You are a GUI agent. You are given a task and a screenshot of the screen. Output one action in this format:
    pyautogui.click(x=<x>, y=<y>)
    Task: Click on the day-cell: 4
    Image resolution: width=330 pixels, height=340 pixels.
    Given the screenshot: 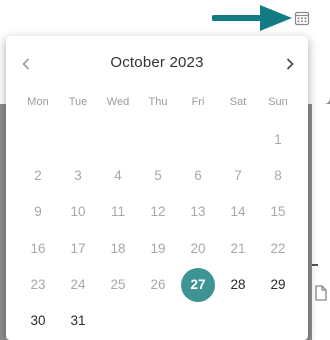 What is the action you would take?
    pyautogui.click(x=118, y=176)
    